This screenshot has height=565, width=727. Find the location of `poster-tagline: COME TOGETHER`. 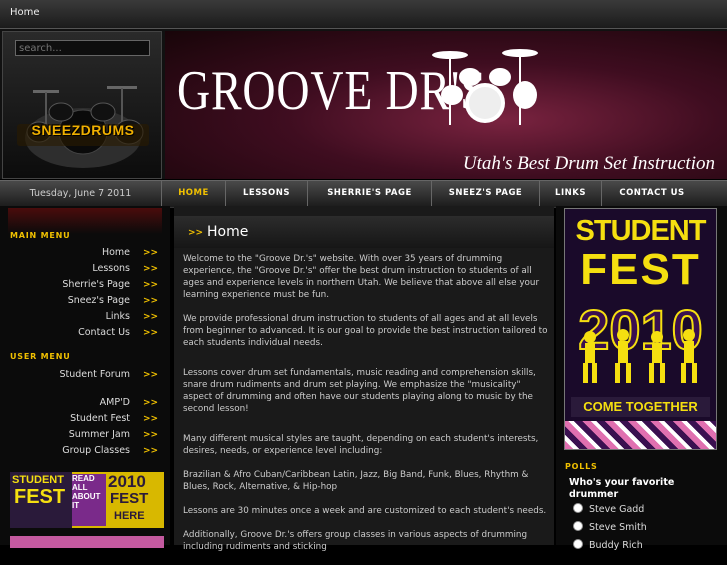

poster-tagline: COME TOGETHER is located at coordinates (640, 407).